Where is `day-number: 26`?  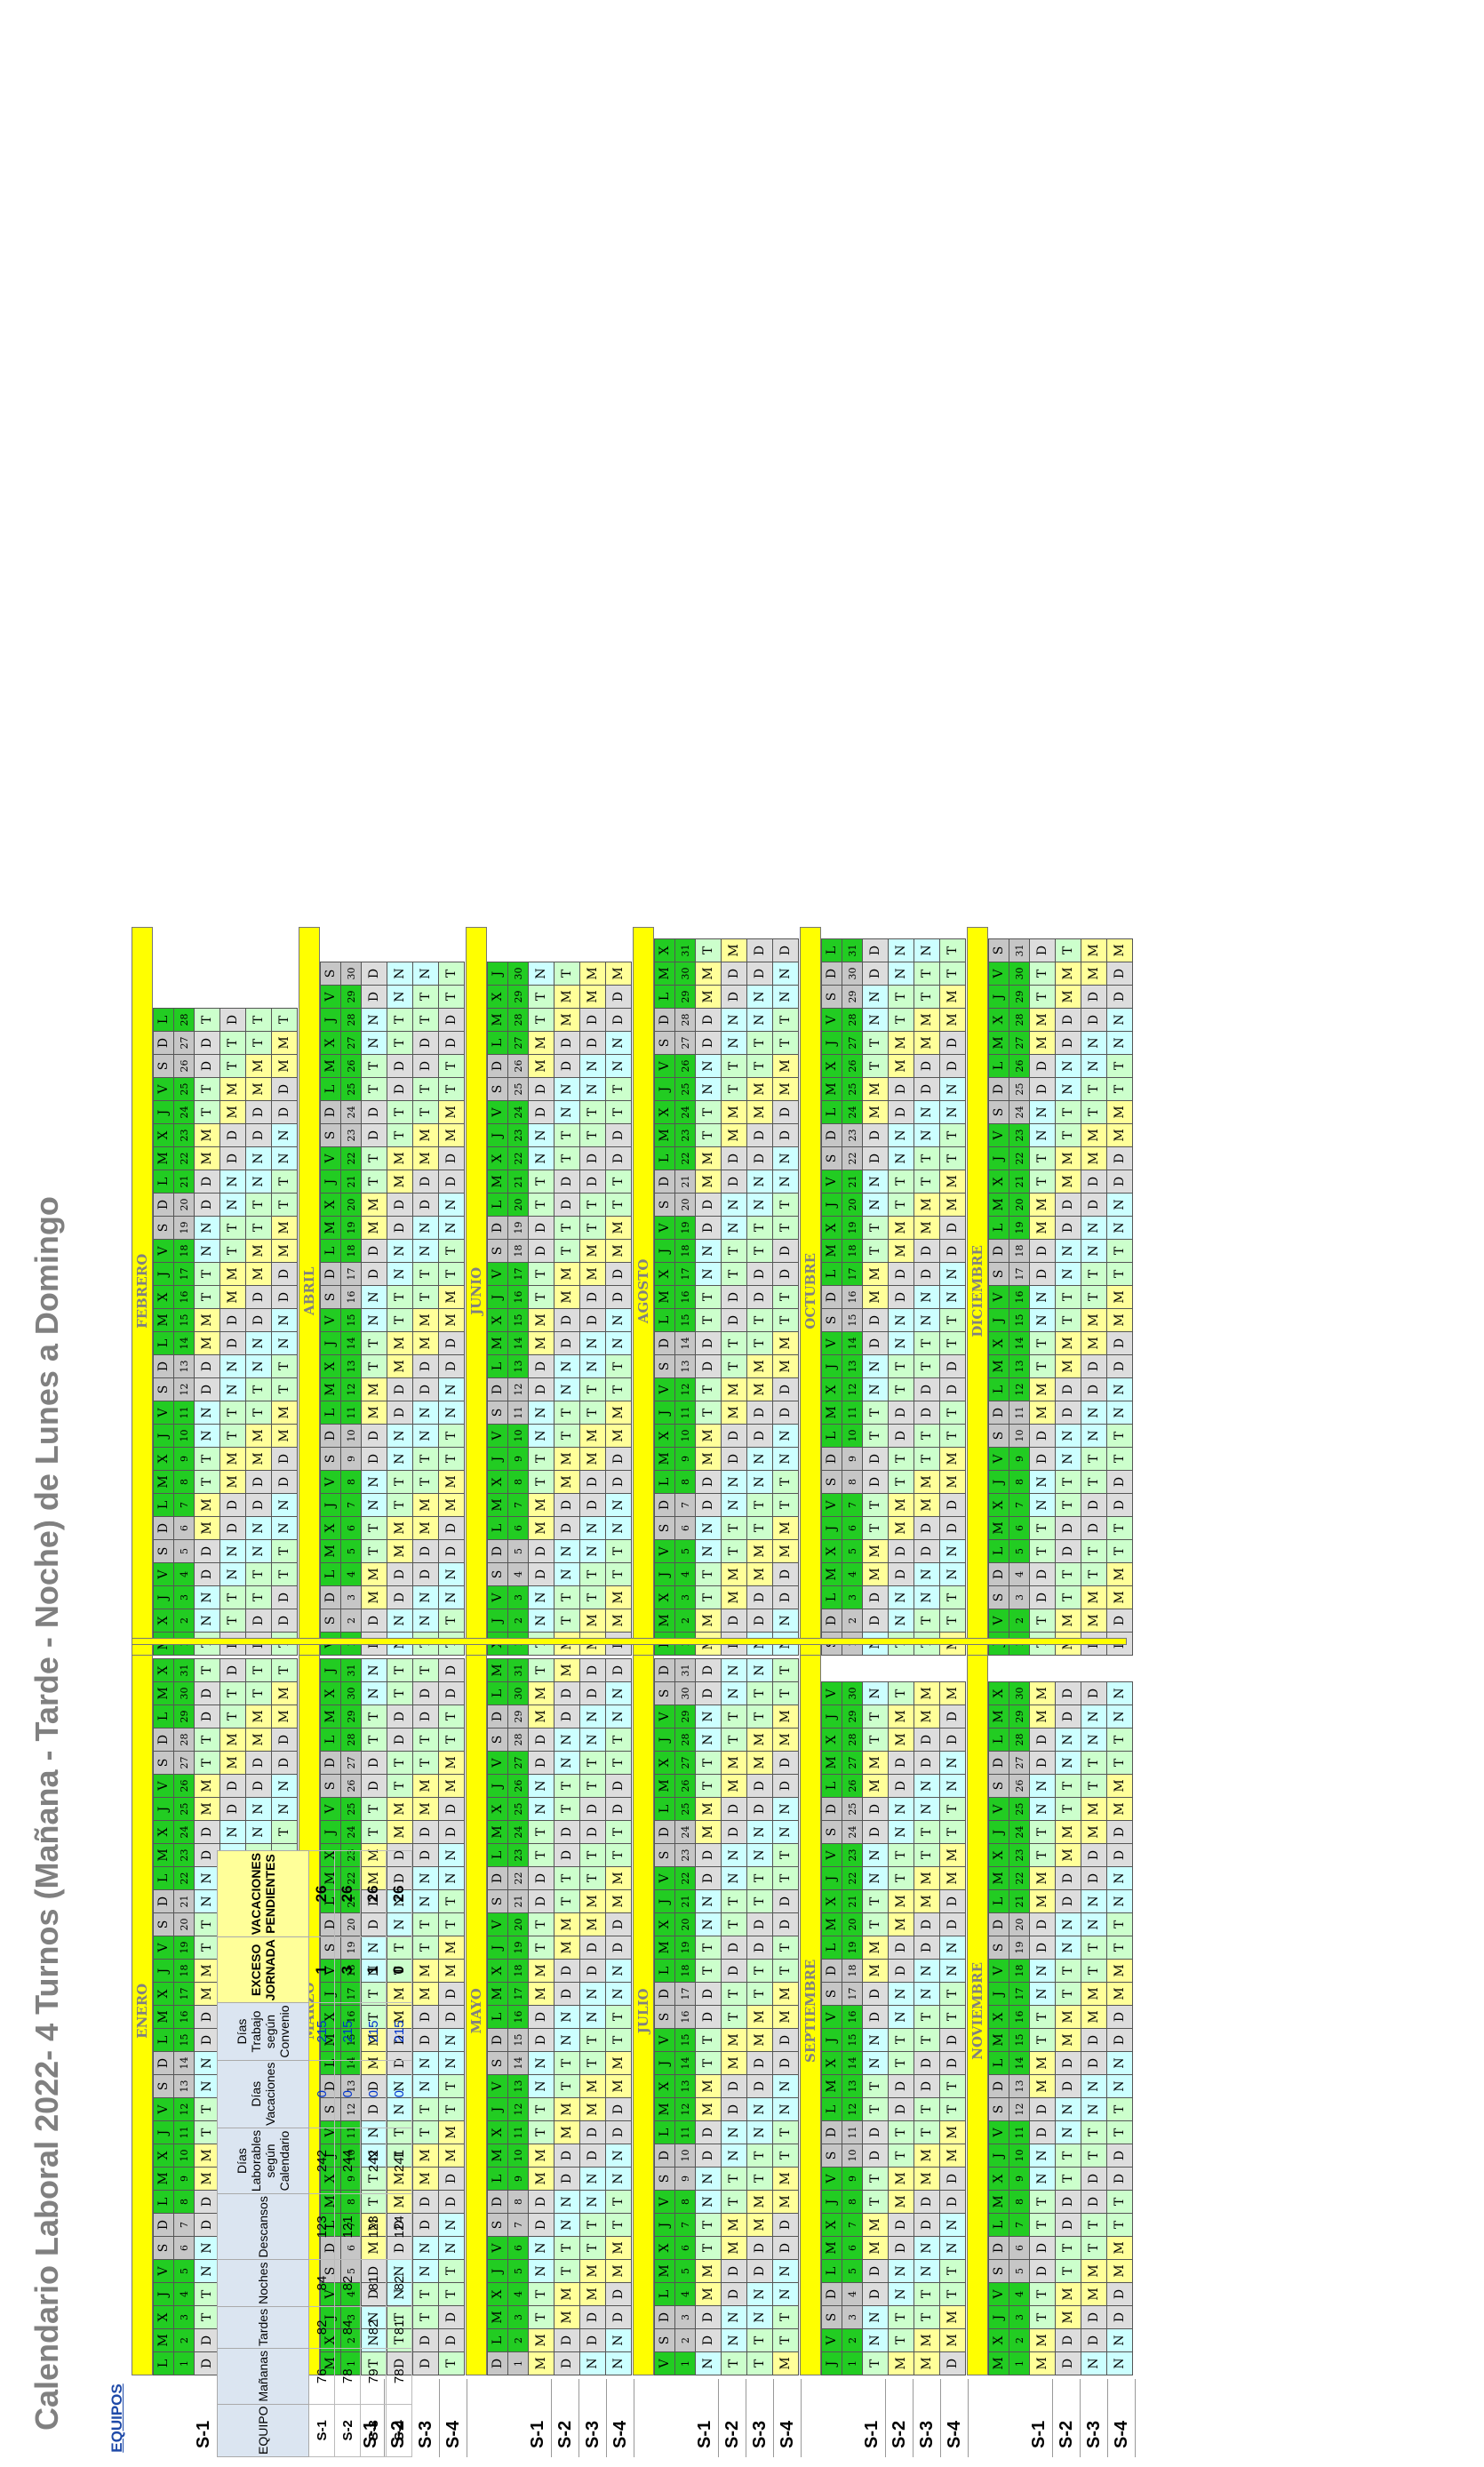
day-number: 26 is located at coordinates (518, 1786).